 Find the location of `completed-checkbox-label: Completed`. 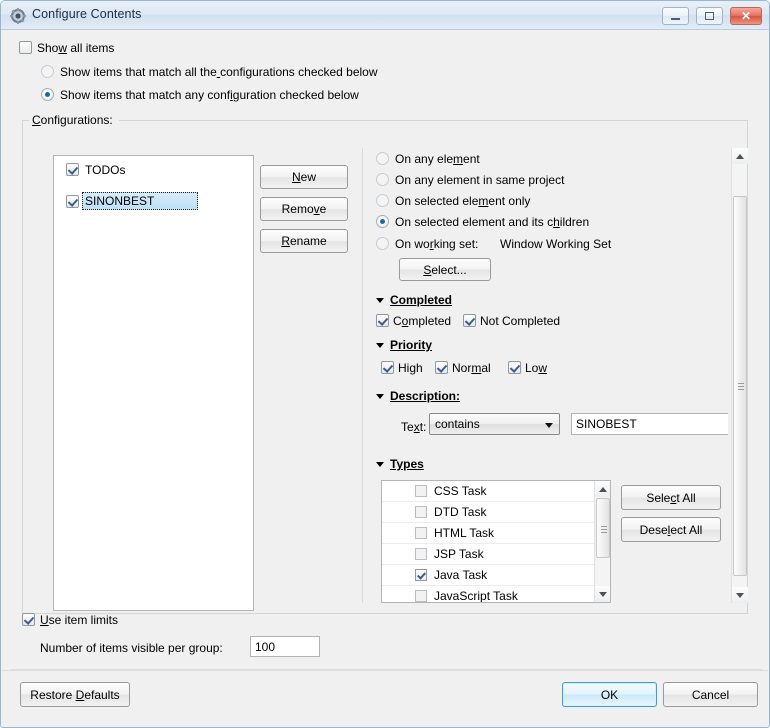

completed-checkbox-label: Completed is located at coordinates (422, 321).